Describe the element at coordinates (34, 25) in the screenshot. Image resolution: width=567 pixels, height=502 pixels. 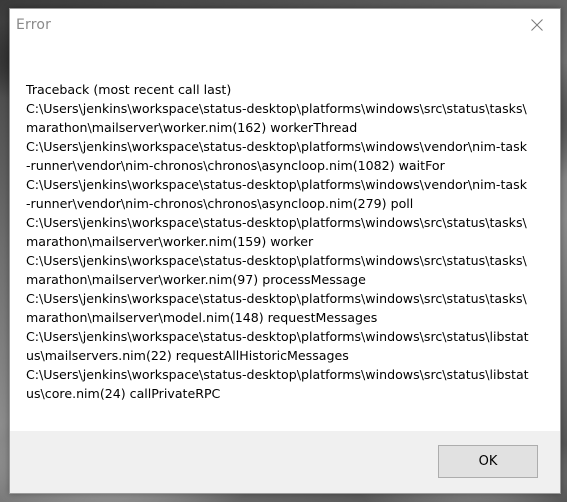
I see `window-title: Error` at that location.